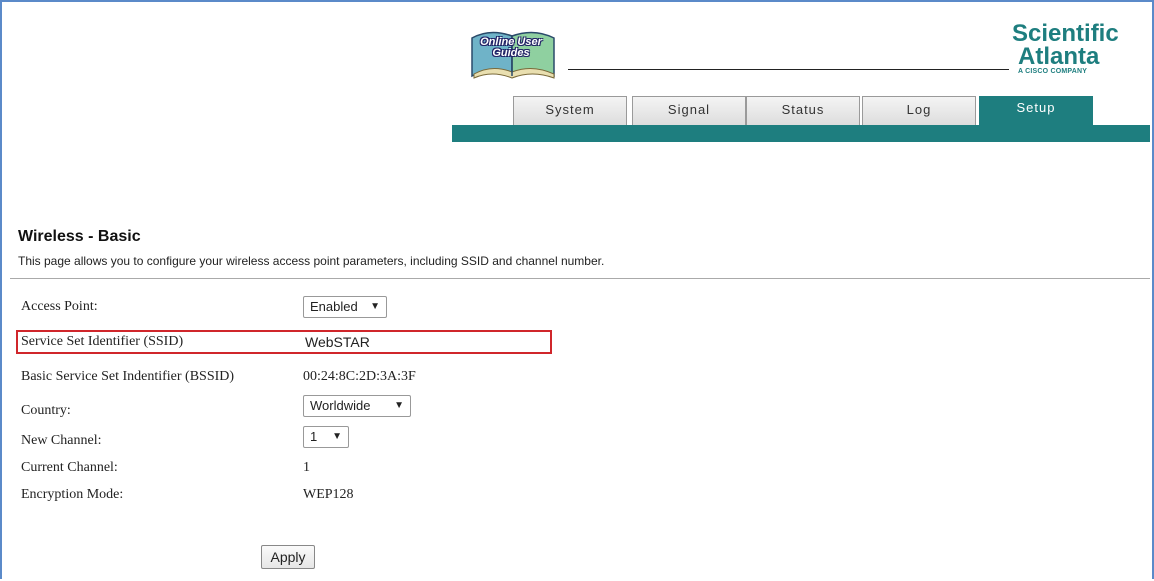 Image resolution: width=1154 pixels, height=581 pixels. What do you see at coordinates (61, 440) in the screenshot?
I see `new-channel-label: New Channel:` at bounding box center [61, 440].